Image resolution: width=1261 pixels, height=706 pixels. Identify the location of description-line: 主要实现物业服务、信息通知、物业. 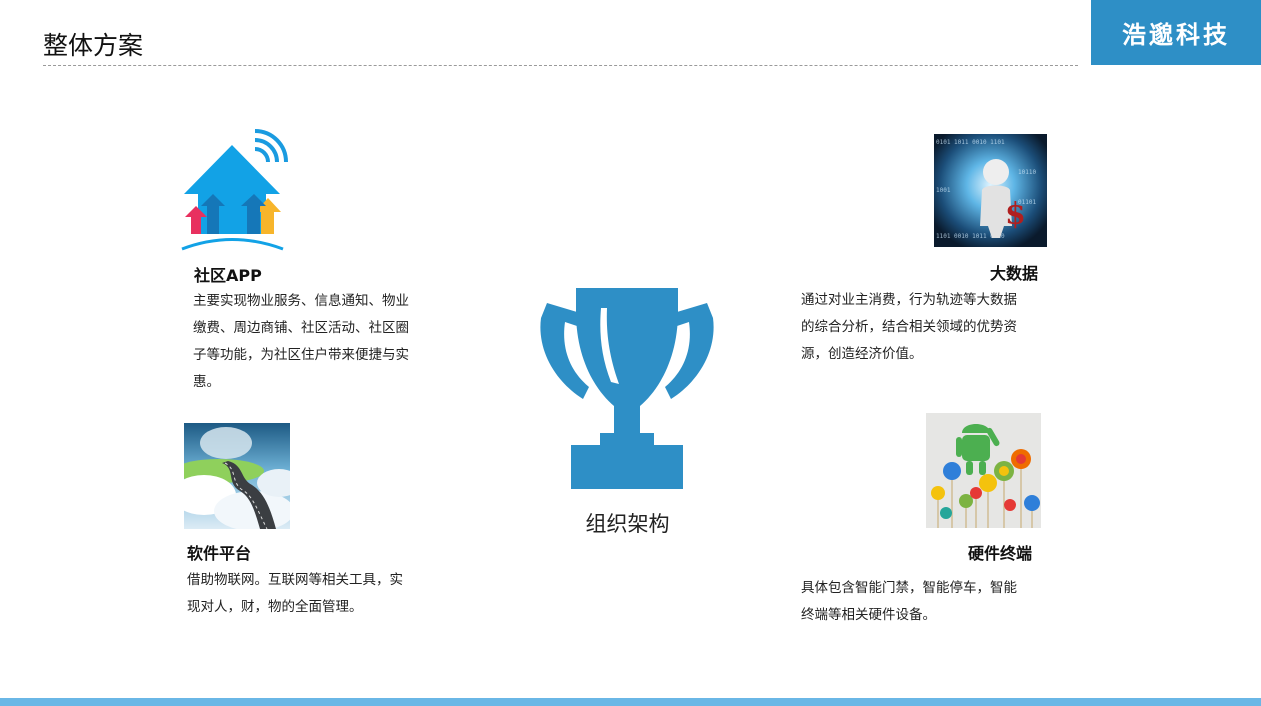
(301, 301).